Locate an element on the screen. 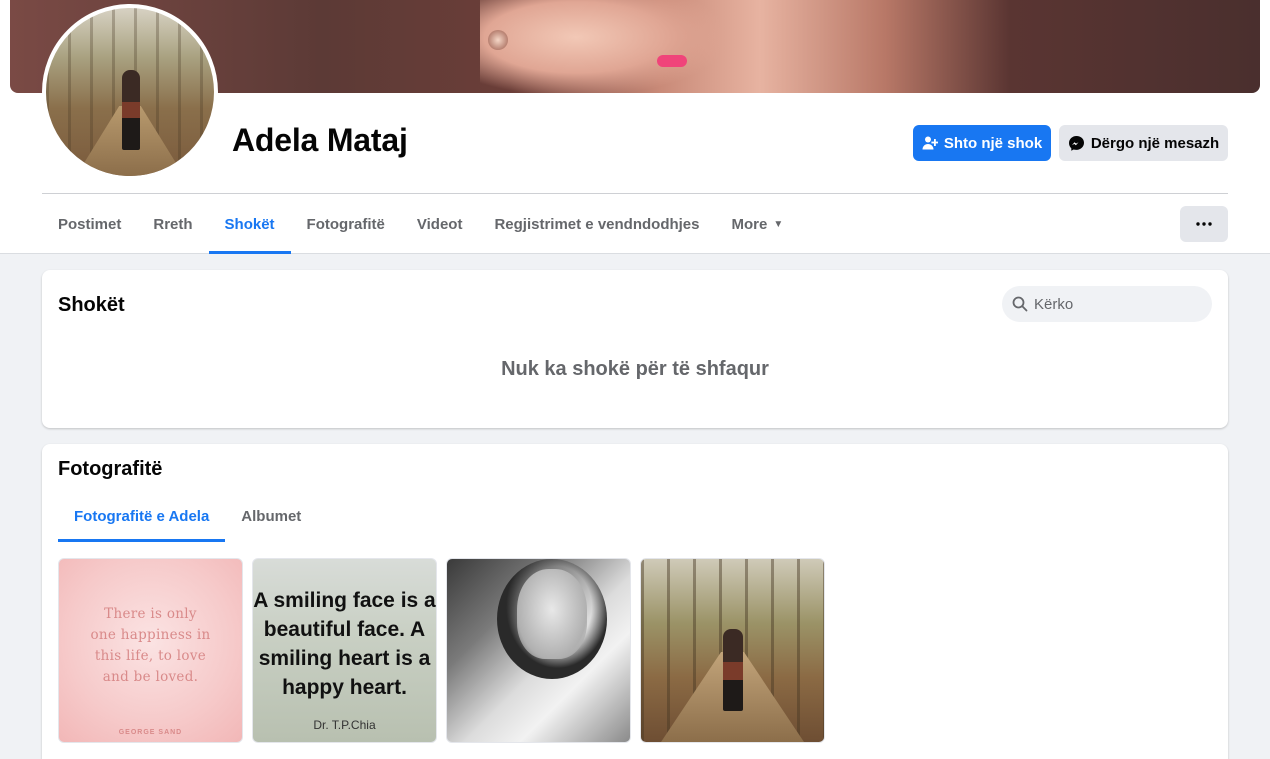 The height and width of the screenshot is (759, 1270). tab-friends: Shokët is located at coordinates (249, 224).